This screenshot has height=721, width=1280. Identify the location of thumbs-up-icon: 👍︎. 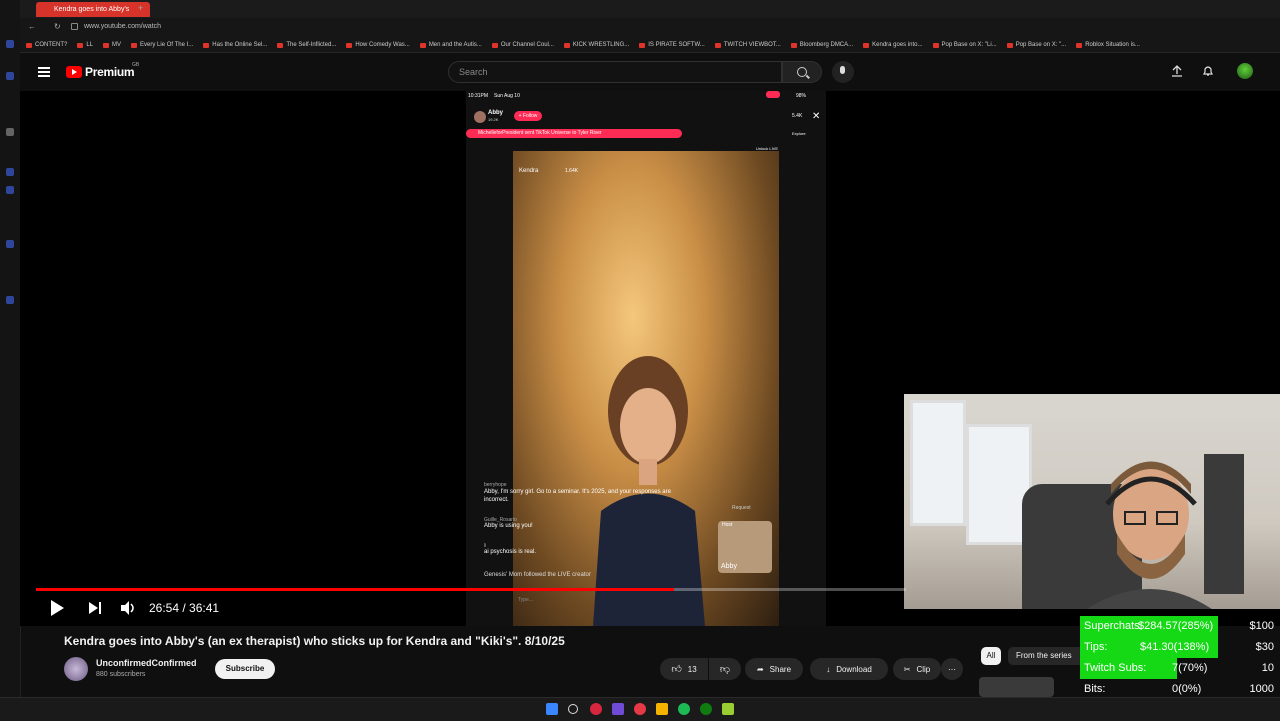
(676, 669).